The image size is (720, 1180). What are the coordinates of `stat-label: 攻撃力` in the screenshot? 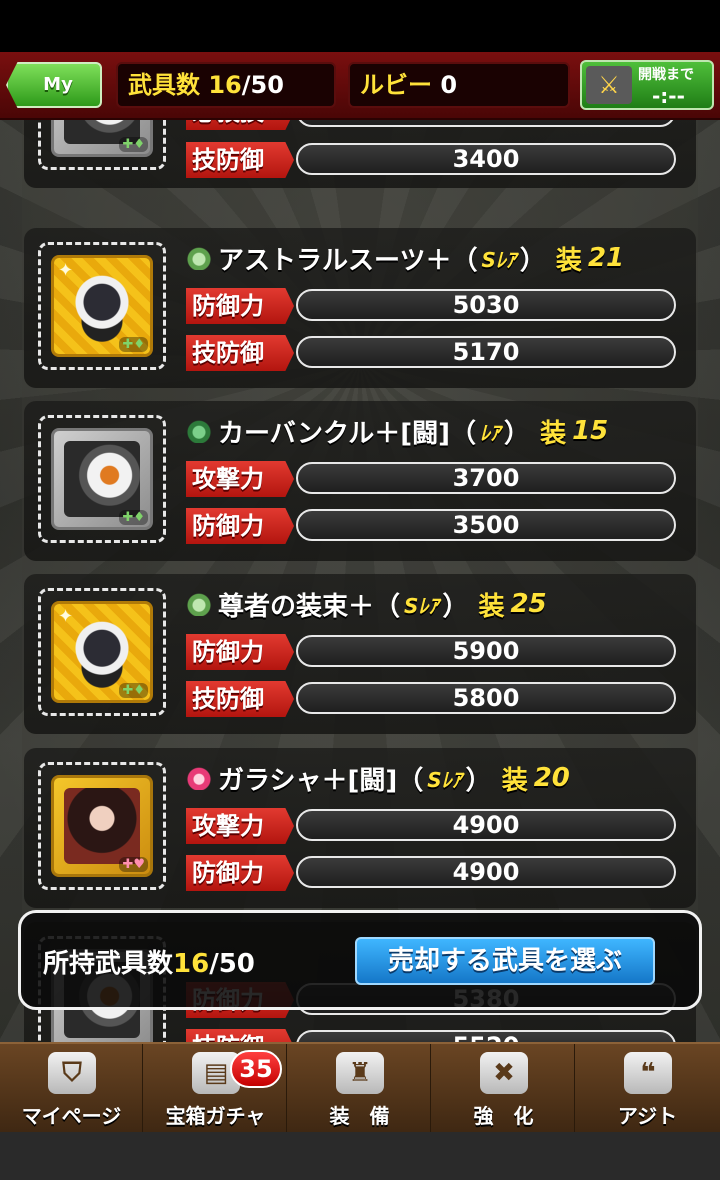 It's located at (240, 826).